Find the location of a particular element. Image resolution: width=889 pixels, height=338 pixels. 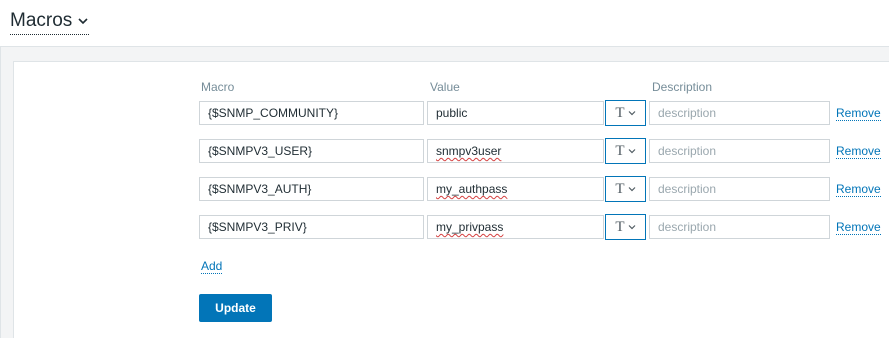

value-text: public is located at coordinates (452, 113).